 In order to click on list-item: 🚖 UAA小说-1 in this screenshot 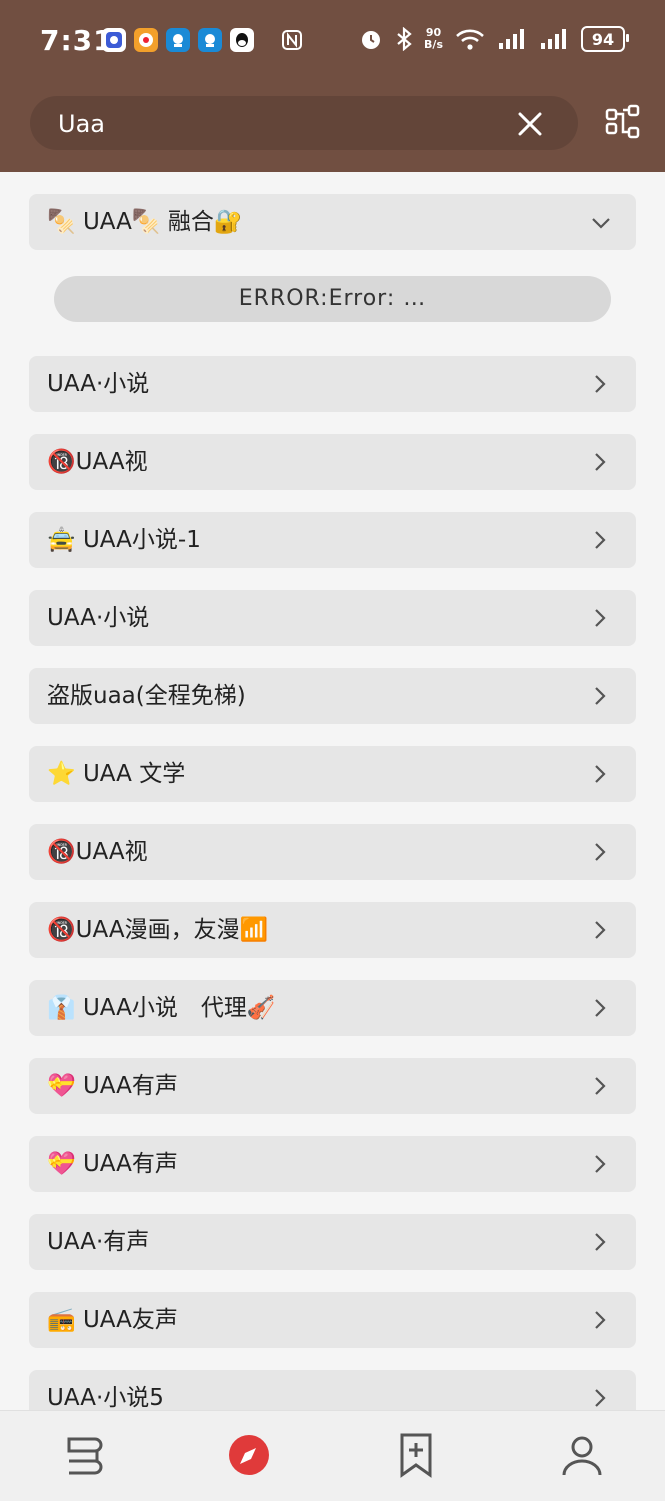, I will do `click(332, 540)`.